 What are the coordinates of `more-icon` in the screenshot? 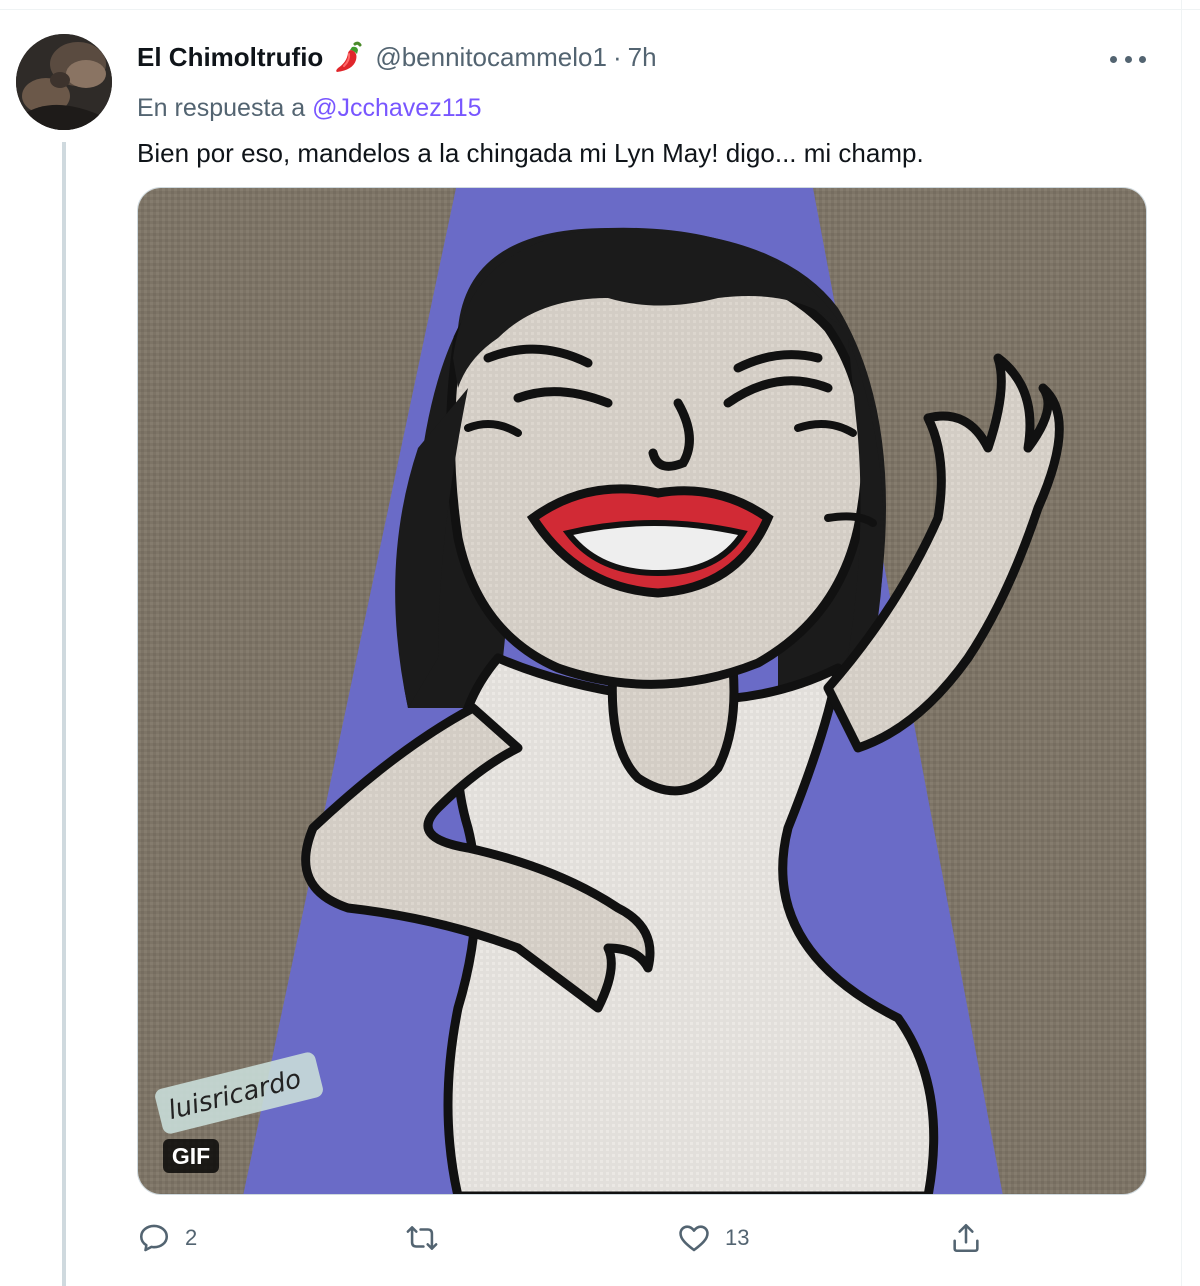 It's located at (1128, 59).